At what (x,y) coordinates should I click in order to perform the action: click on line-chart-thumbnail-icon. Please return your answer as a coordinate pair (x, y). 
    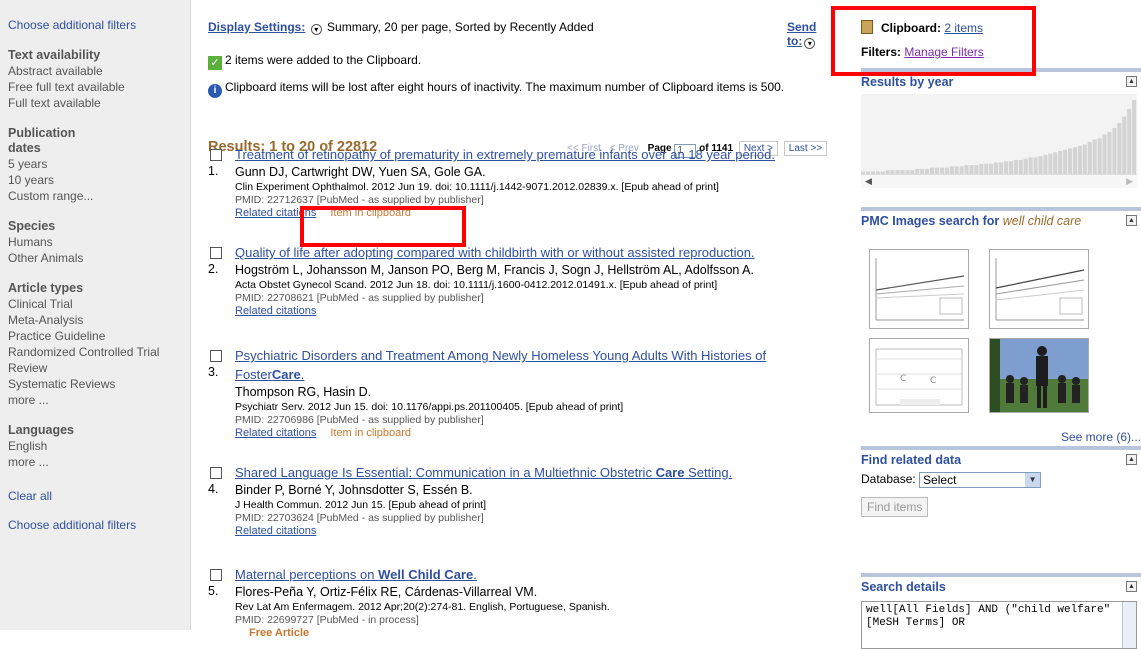
    Looking at the image, I should click on (920, 289).